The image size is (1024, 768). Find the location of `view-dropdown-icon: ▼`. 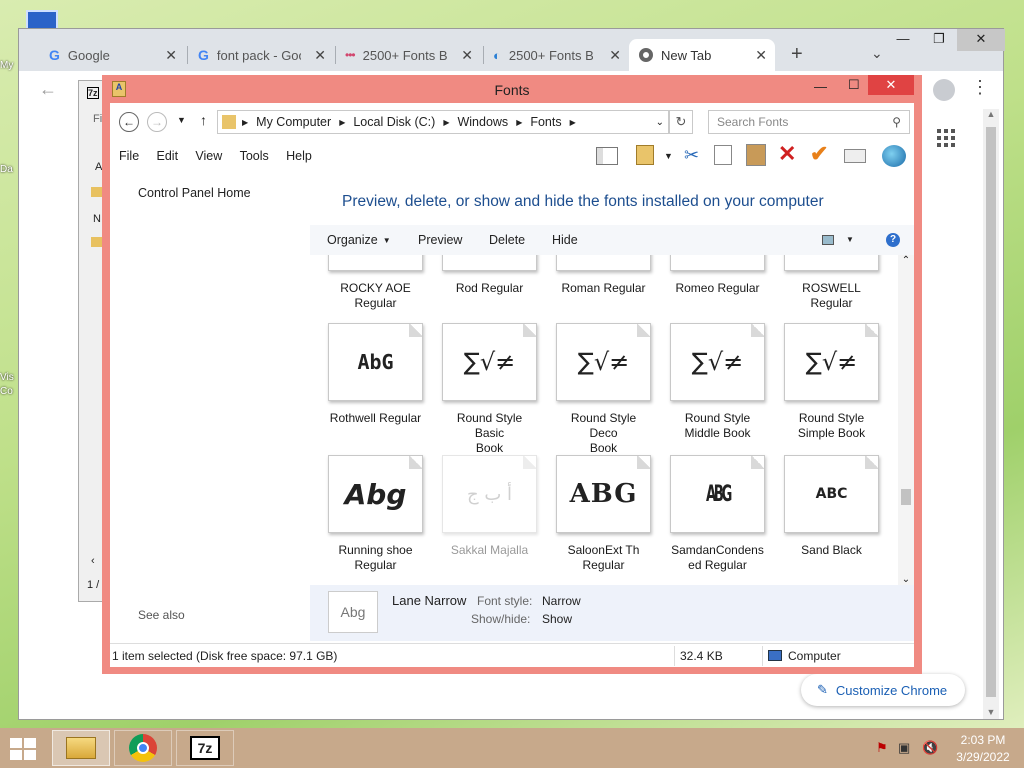

view-dropdown-icon: ▼ is located at coordinates (668, 156).